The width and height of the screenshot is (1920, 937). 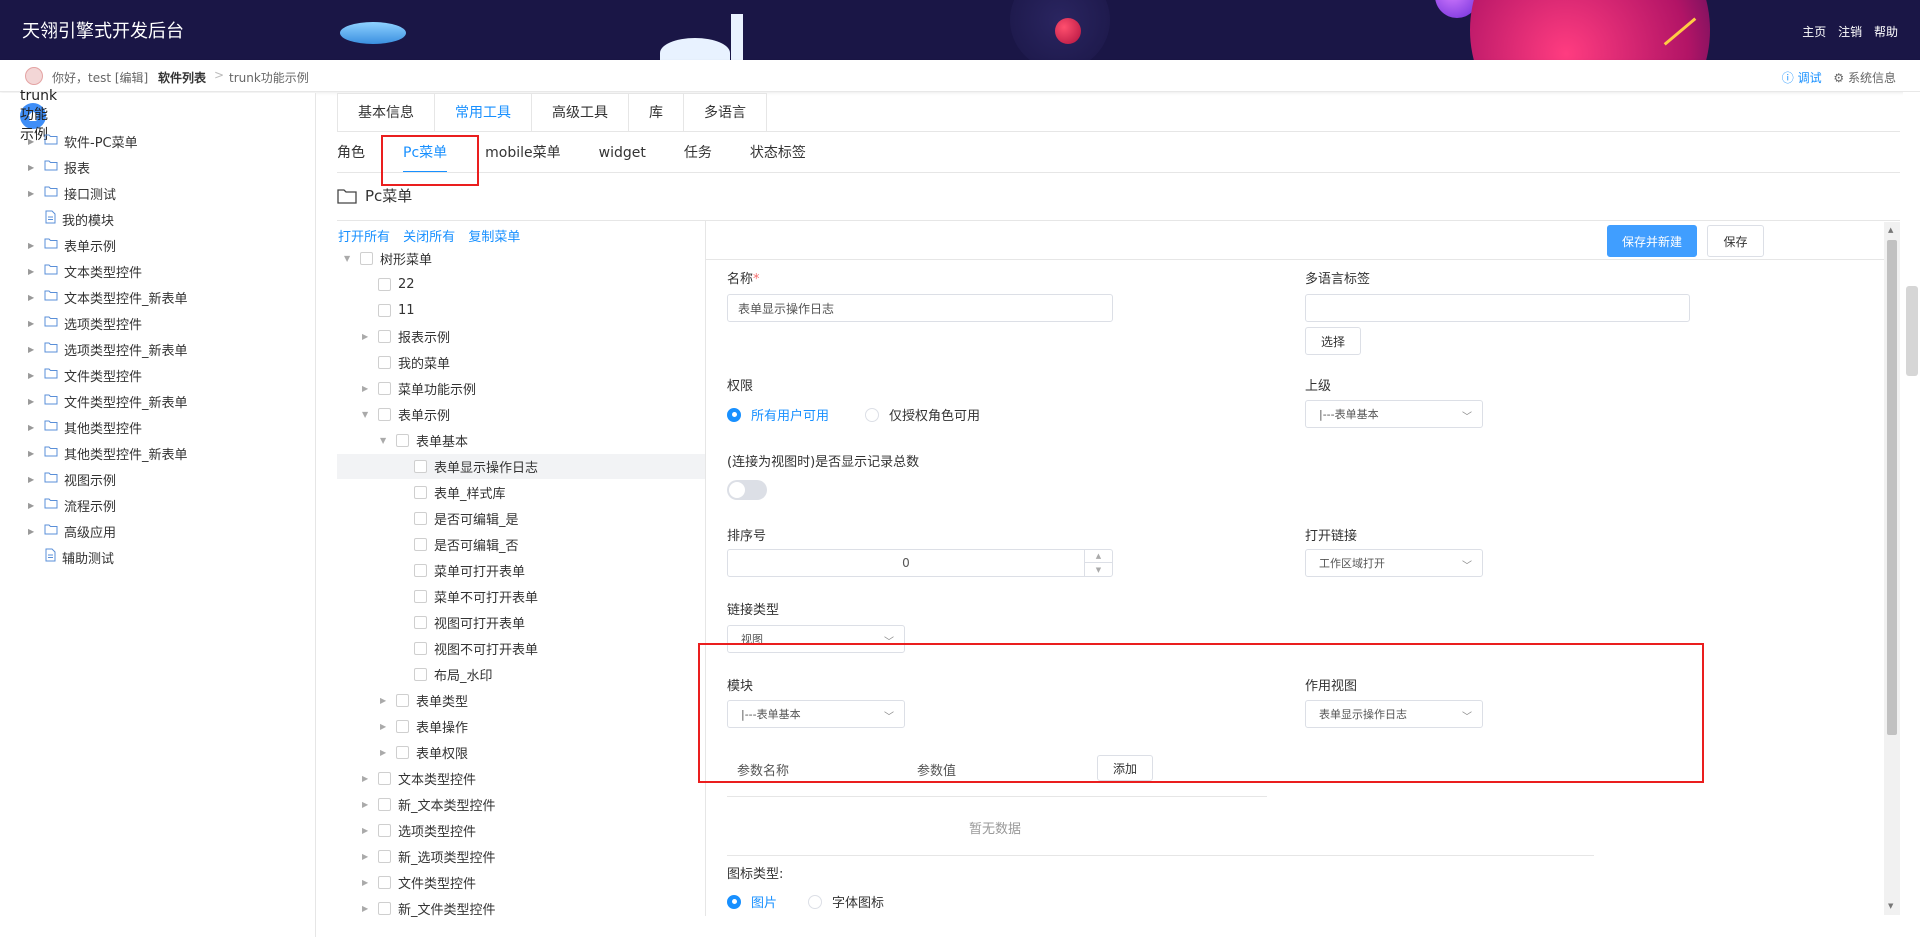 What do you see at coordinates (1125, 768) in the screenshot?
I see `add-param-button: 添加` at bounding box center [1125, 768].